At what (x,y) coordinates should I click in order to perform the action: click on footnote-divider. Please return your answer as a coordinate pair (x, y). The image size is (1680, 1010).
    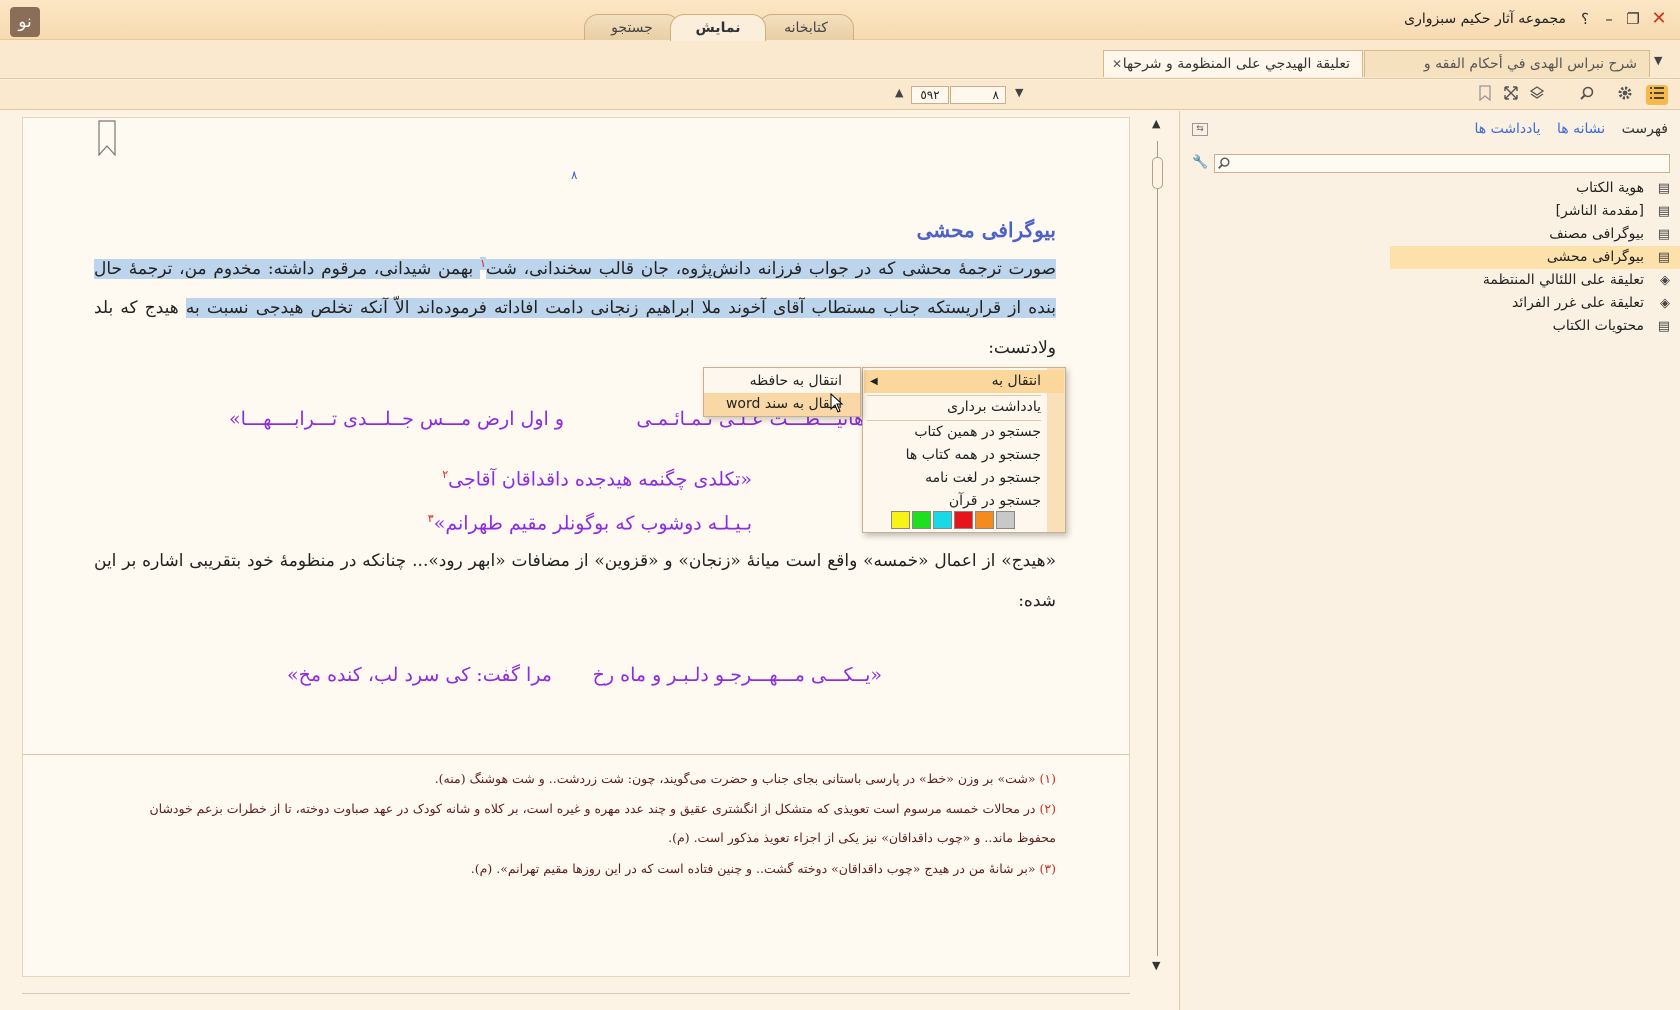
    Looking at the image, I should click on (576, 754).